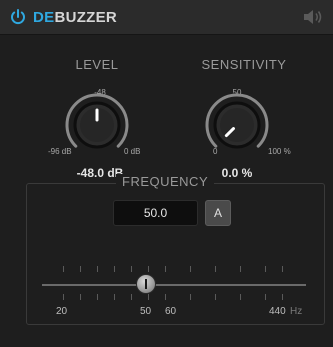 This screenshot has height=347, width=333. I want to click on level-knob, so click(97, 125).